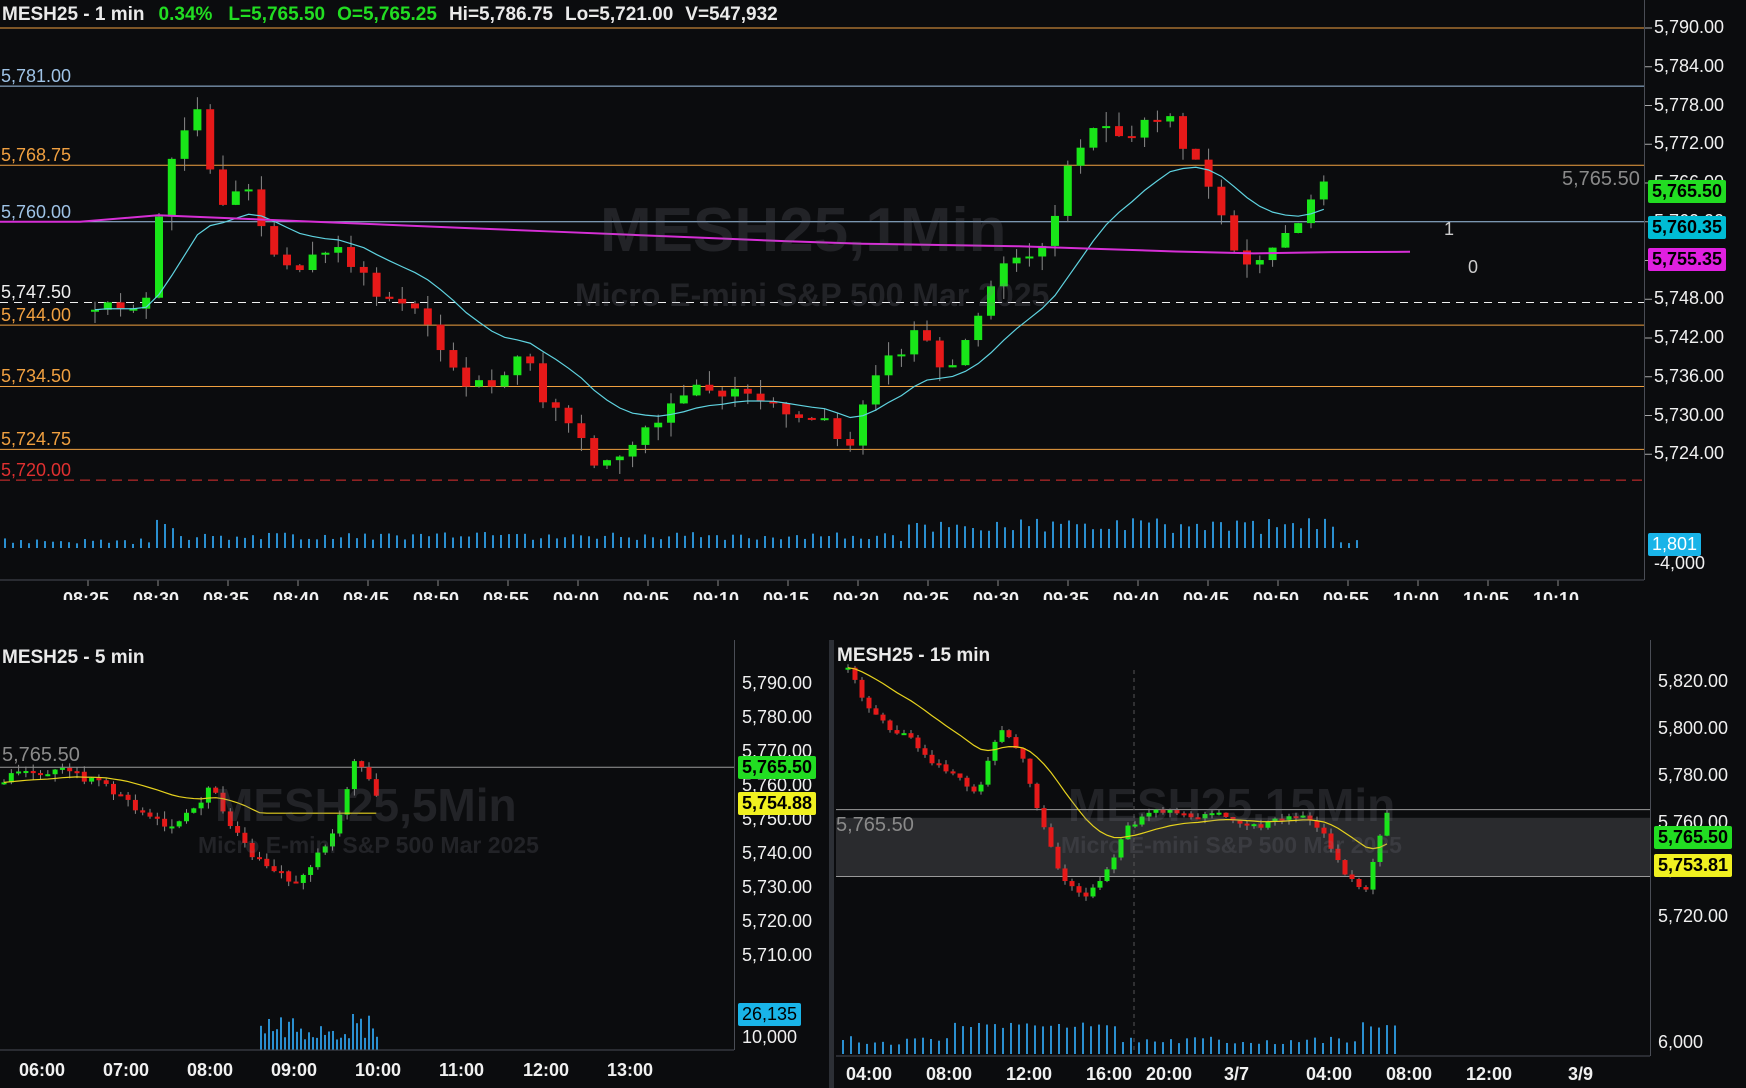 Image resolution: width=1746 pixels, height=1088 pixels. Describe the element at coordinates (831, 864) in the screenshot. I see `panel-divider` at that location.